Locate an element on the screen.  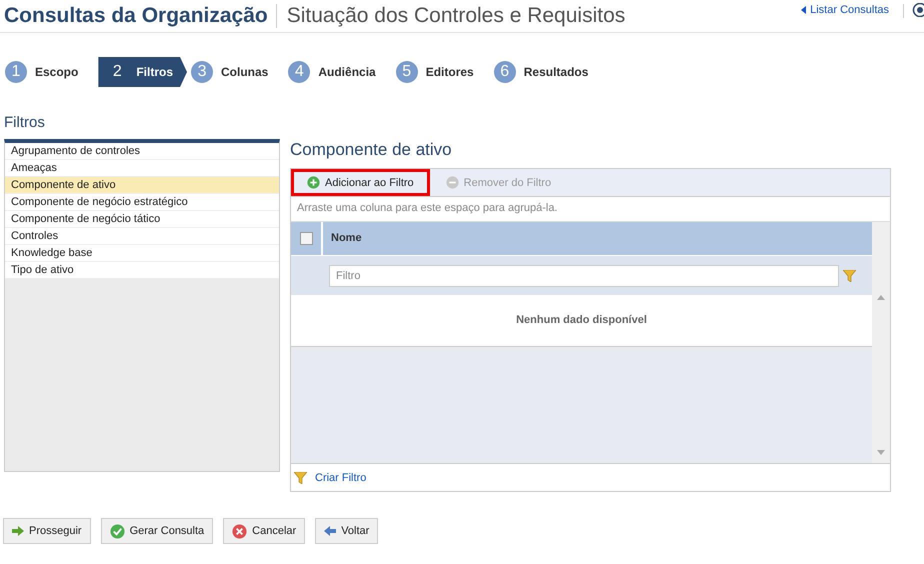
filter-input: Filtro is located at coordinates (584, 275).